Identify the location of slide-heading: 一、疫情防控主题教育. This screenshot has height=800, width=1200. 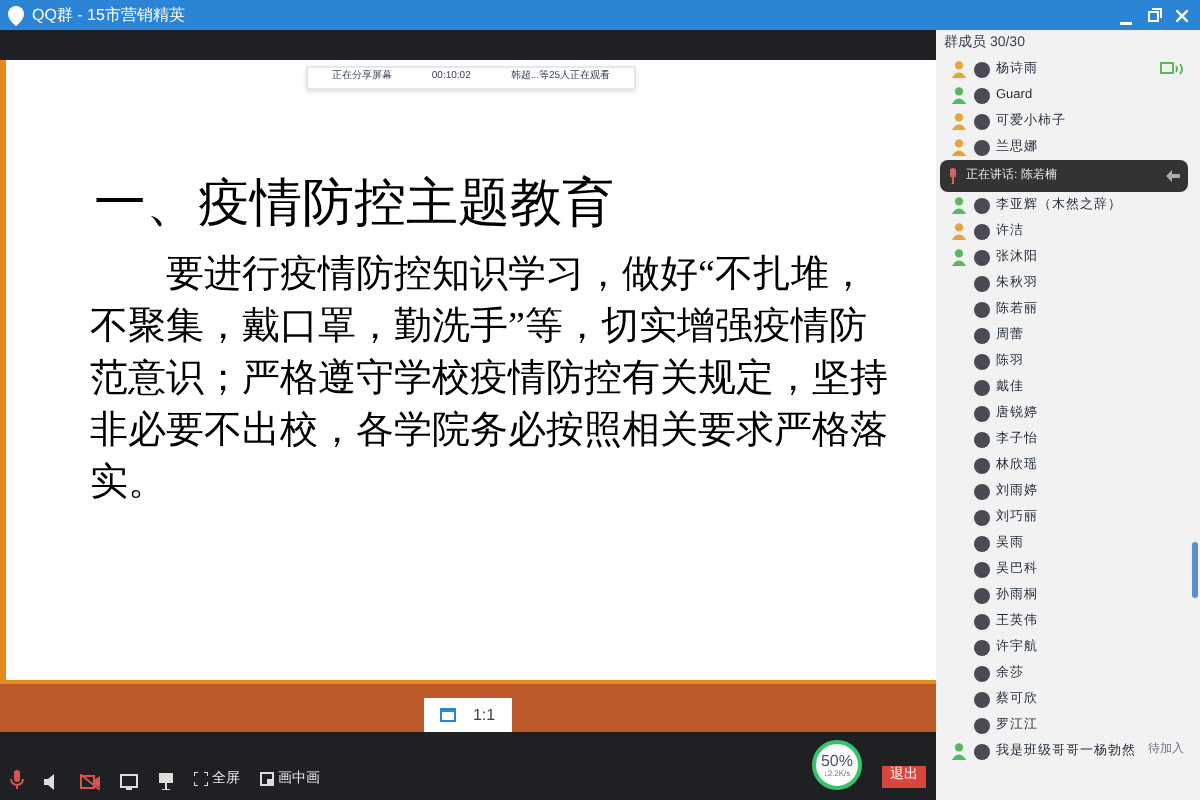
(355, 203).